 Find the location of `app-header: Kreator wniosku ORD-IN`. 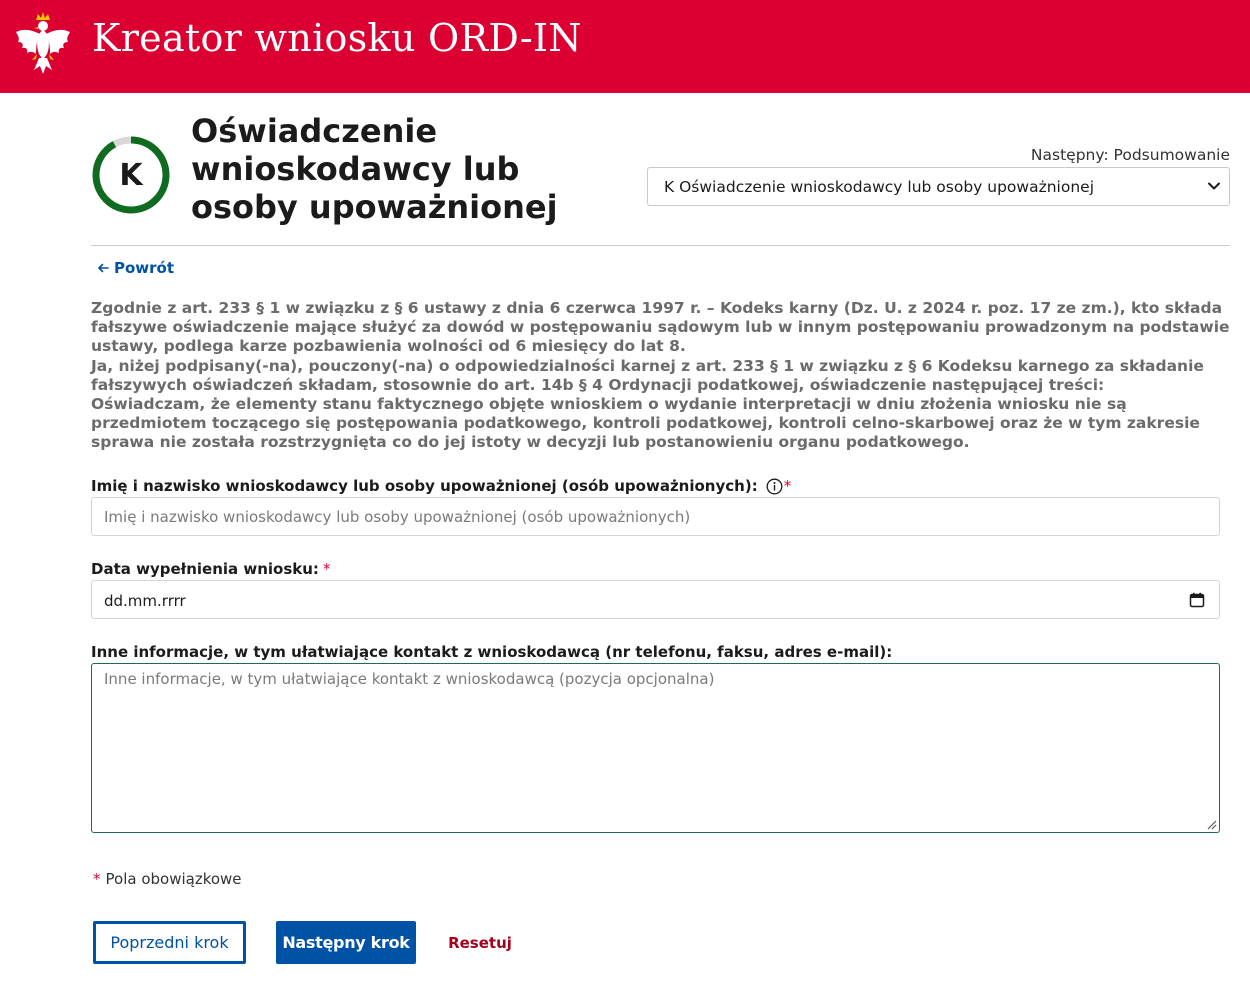

app-header: Kreator wniosku ORD-IN is located at coordinates (625, 46).